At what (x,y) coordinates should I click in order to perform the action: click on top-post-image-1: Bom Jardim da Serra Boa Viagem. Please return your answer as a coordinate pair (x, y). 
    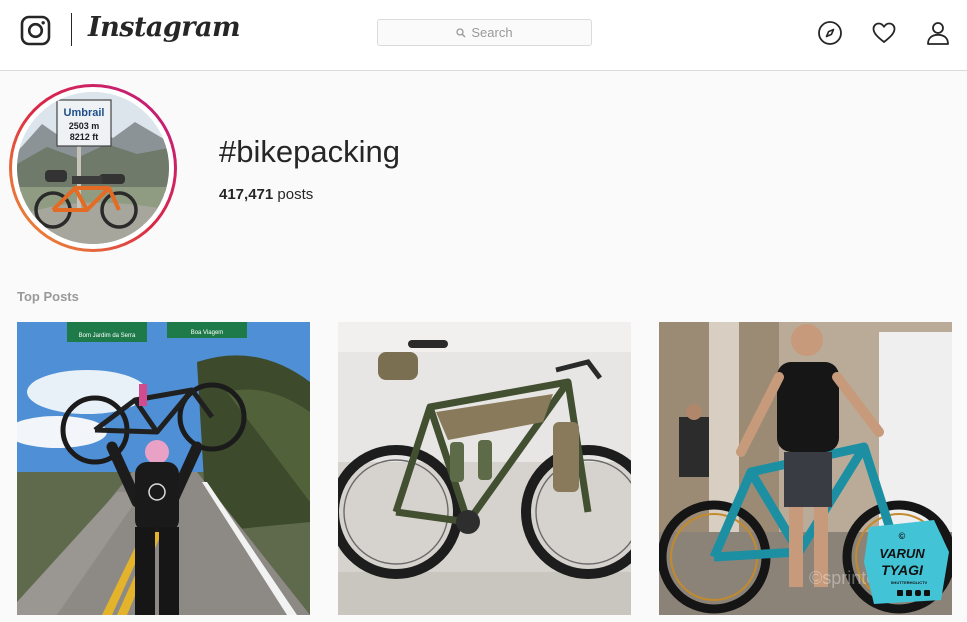
    Looking at the image, I should click on (163, 468).